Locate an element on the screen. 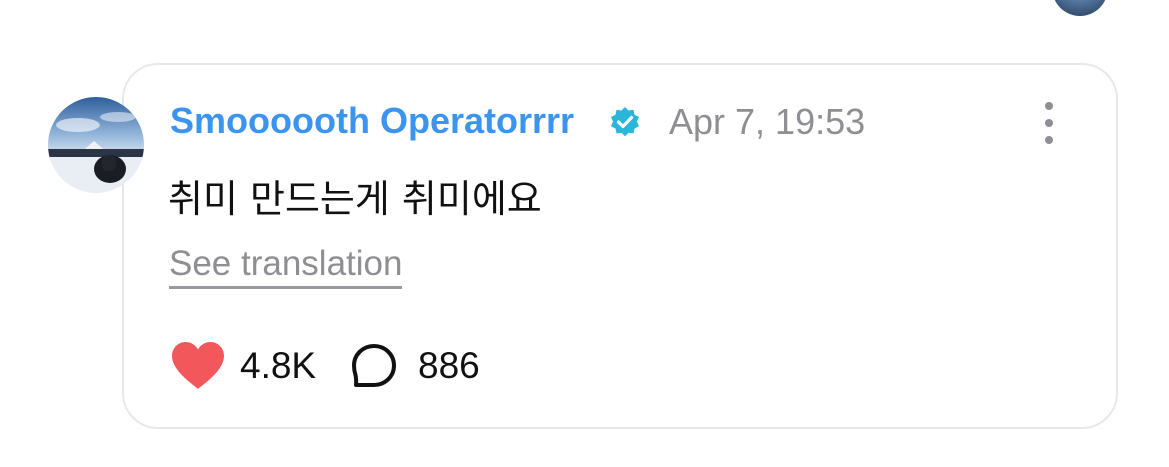 The height and width of the screenshot is (467, 1169). see-translation-link: See translation is located at coordinates (286, 266).